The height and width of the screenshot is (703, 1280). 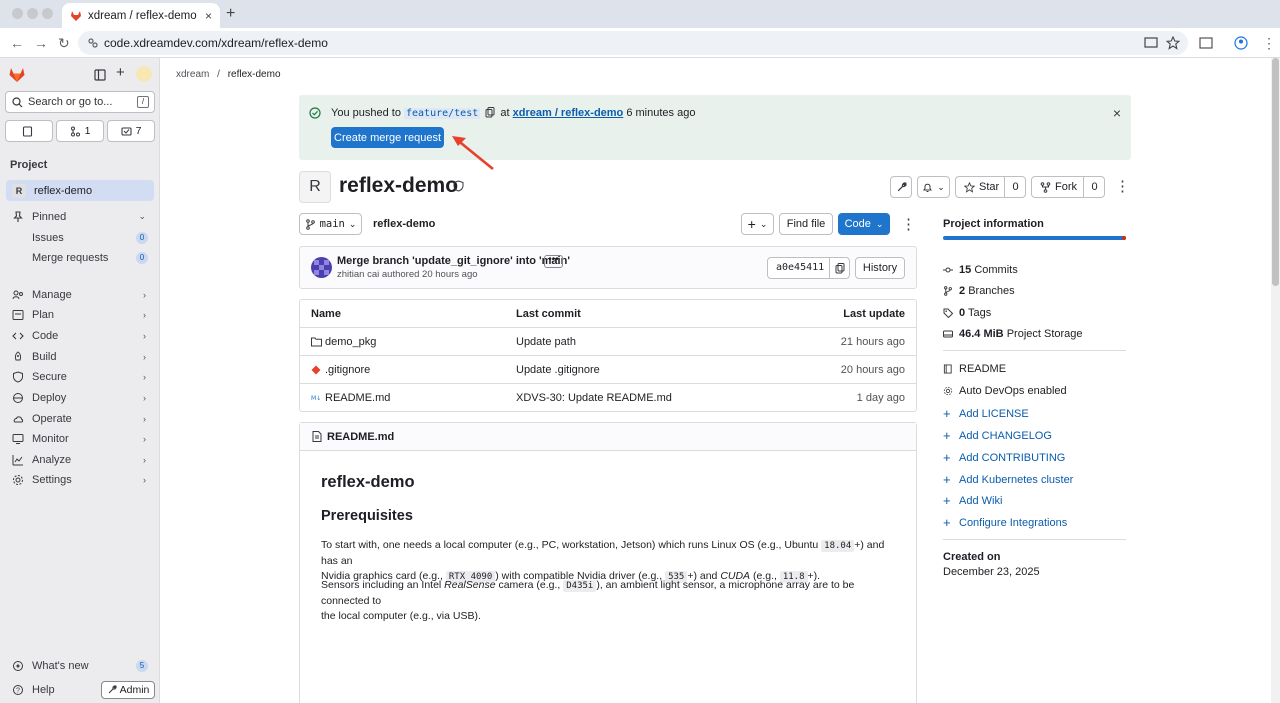 I want to click on alert-repo-link: xdream / reflex-demo, so click(x=568, y=113).